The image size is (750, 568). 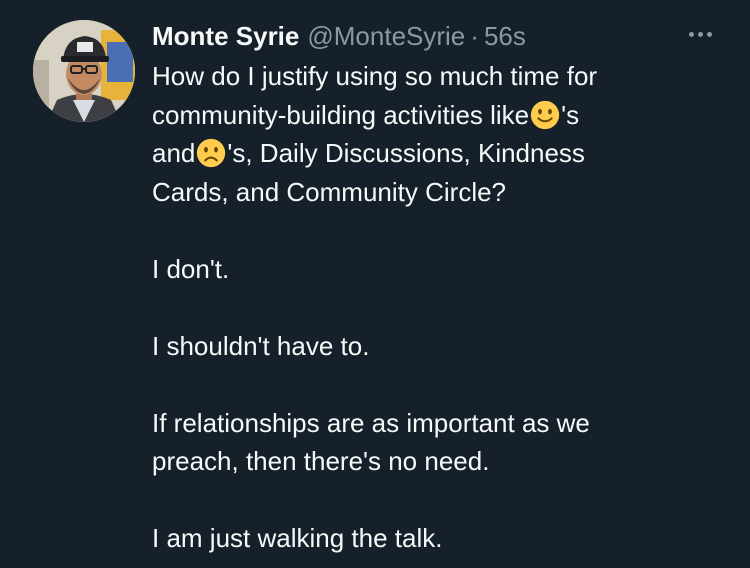 I want to click on tweet-line-text: I don't., so click(x=191, y=268).